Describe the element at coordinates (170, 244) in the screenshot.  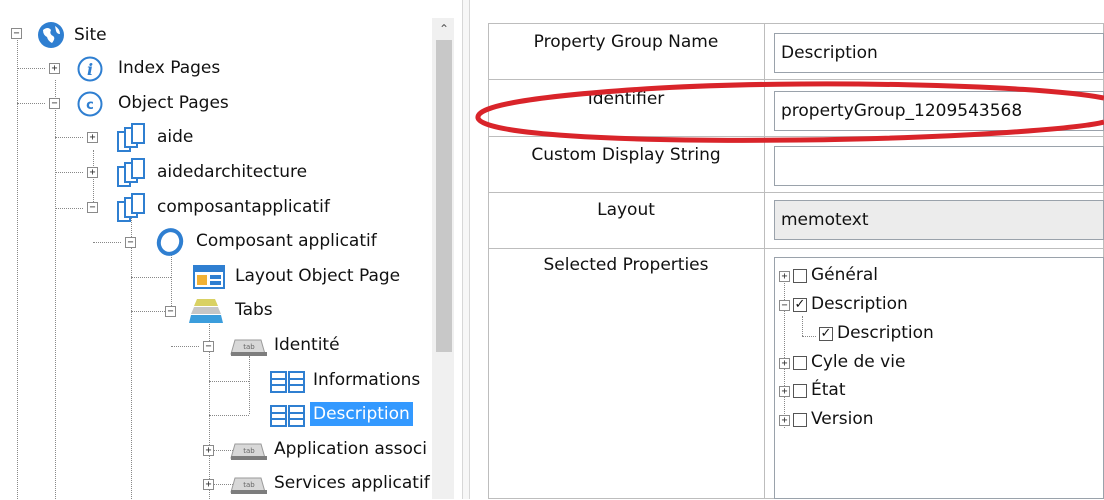
I see `ring-icon` at that location.